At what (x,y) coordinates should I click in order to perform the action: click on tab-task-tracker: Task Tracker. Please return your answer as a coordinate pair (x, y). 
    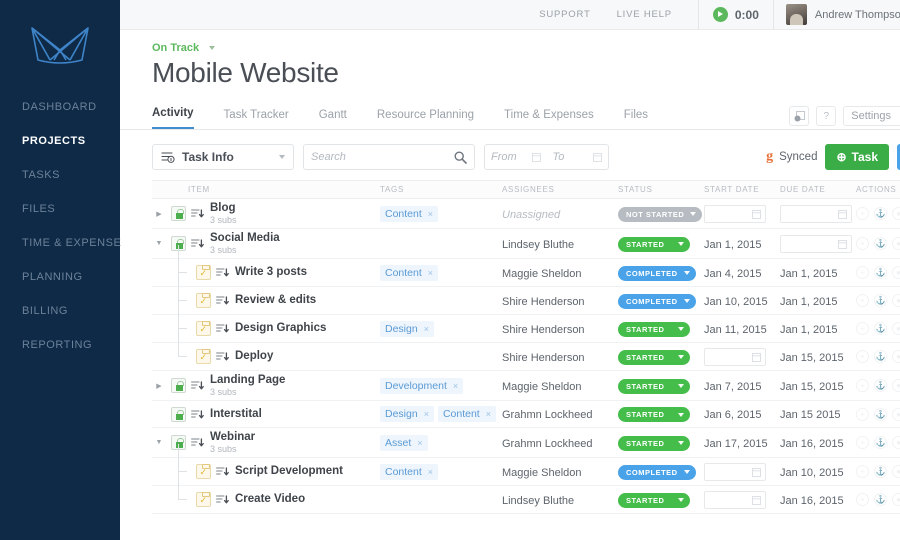
    Looking at the image, I should click on (256, 119).